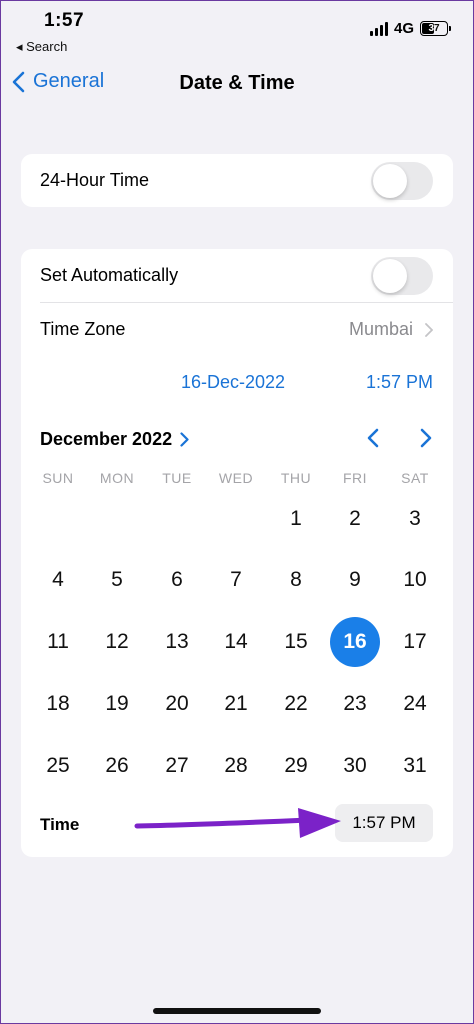 The image size is (474, 1024). I want to click on battery-icon: 37, so click(435, 28).